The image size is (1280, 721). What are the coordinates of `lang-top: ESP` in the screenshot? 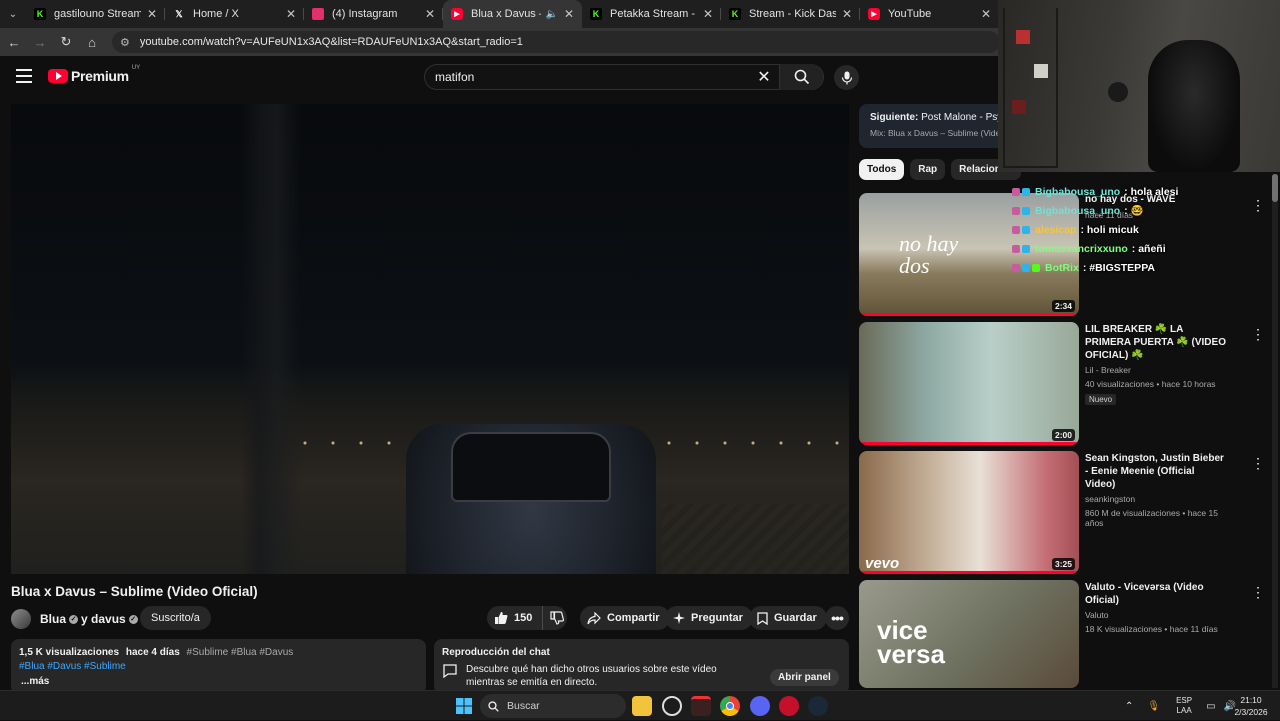 It's located at (1184, 700).